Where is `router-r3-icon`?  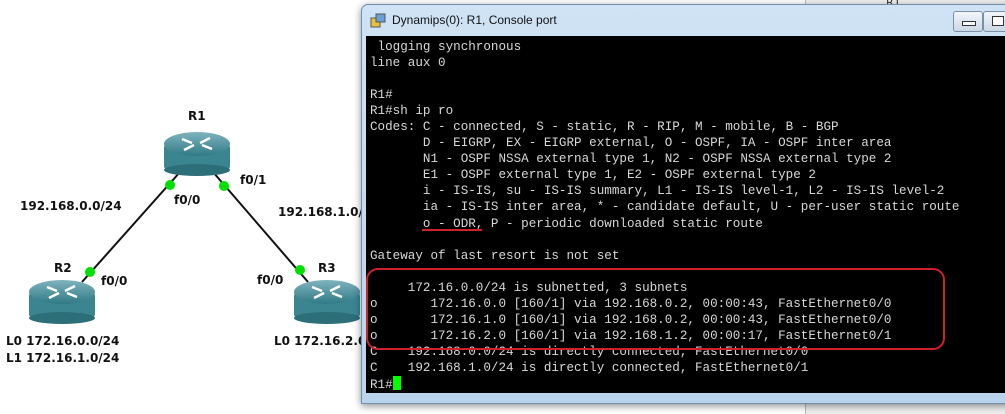 router-r3-icon is located at coordinates (327, 302).